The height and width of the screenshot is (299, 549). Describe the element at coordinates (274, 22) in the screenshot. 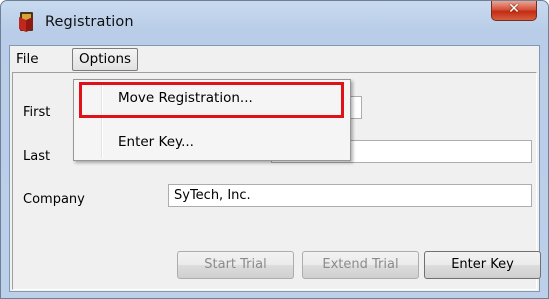

I see `title-bar: Registration ✕` at that location.